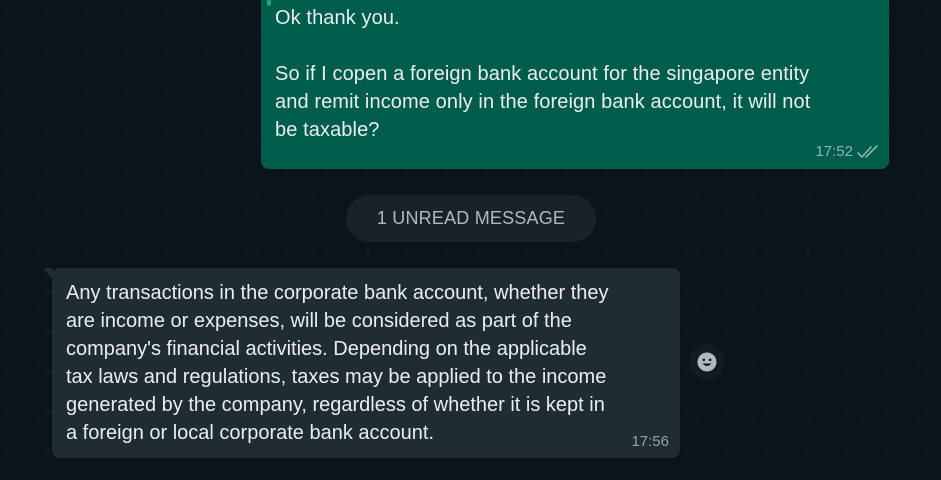 This screenshot has height=480, width=941. I want to click on message-text-line: Ok thank you., so click(337, 18).